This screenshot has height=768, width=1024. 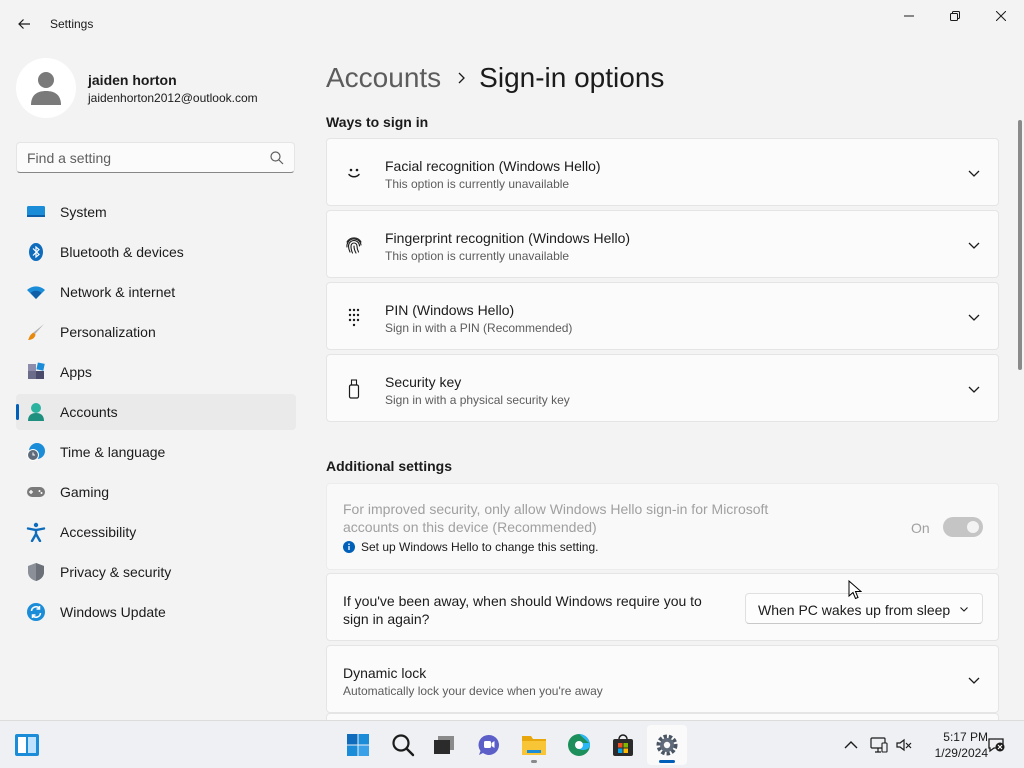 What do you see at coordinates (579, 745) in the screenshot?
I see `edge-button` at bounding box center [579, 745].